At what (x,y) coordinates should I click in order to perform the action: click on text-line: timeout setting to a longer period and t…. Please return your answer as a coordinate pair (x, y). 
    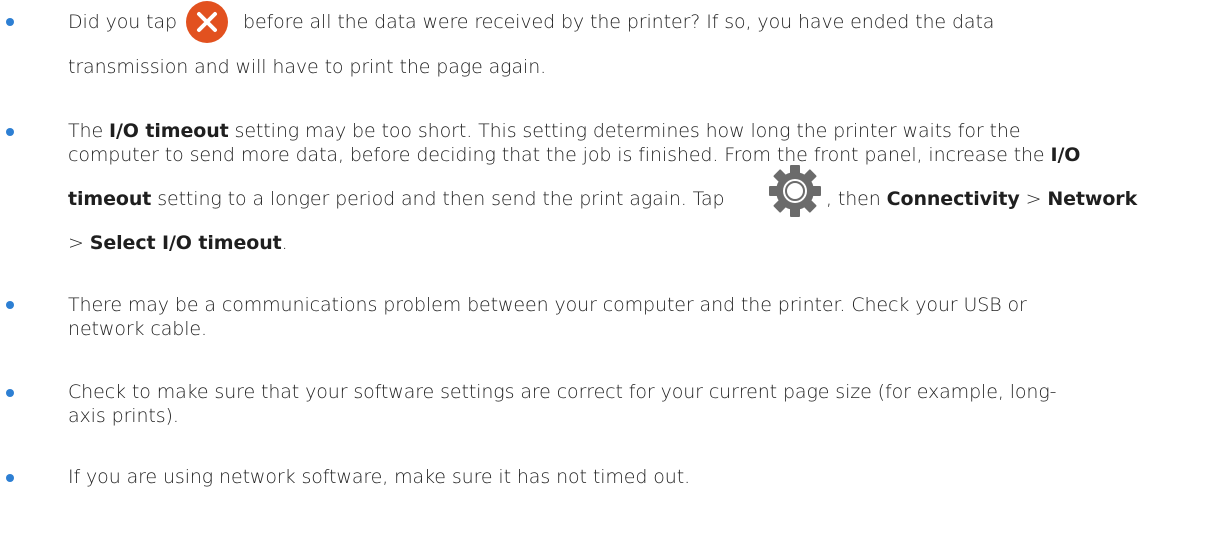
    Looking at the image, I should click on (396, 199).